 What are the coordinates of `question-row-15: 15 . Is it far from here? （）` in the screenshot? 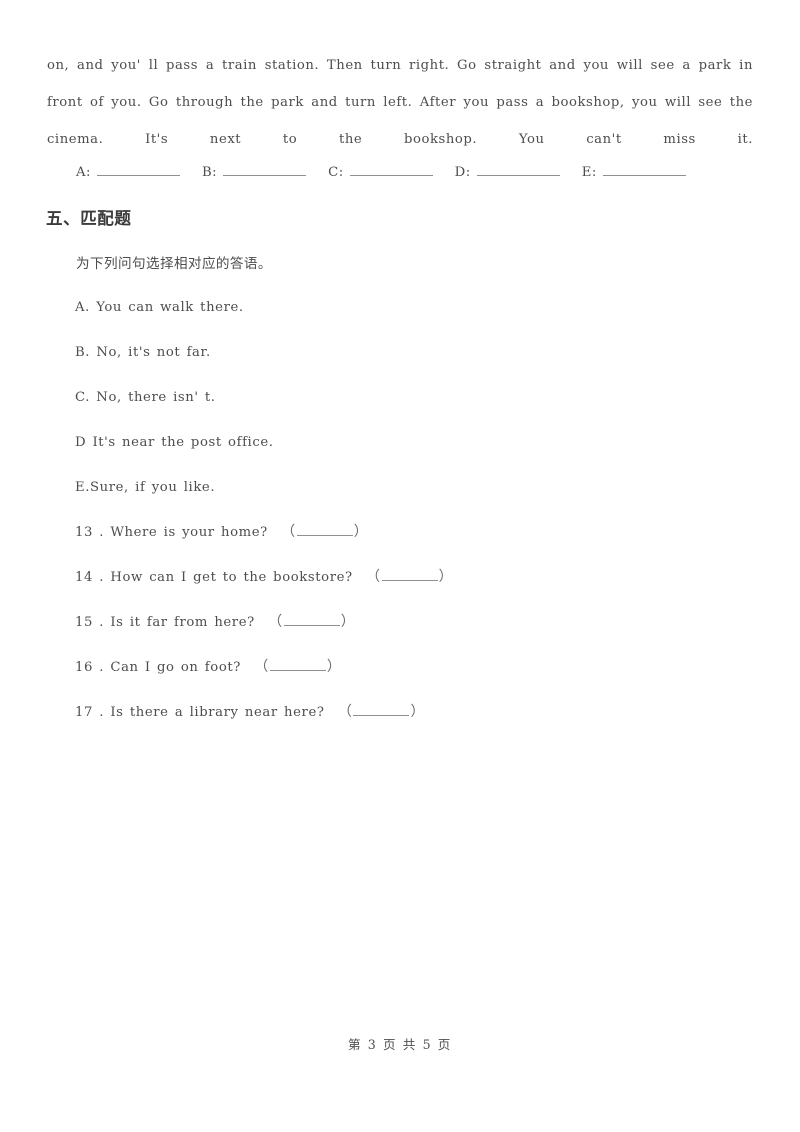 It's located at (264, 636).